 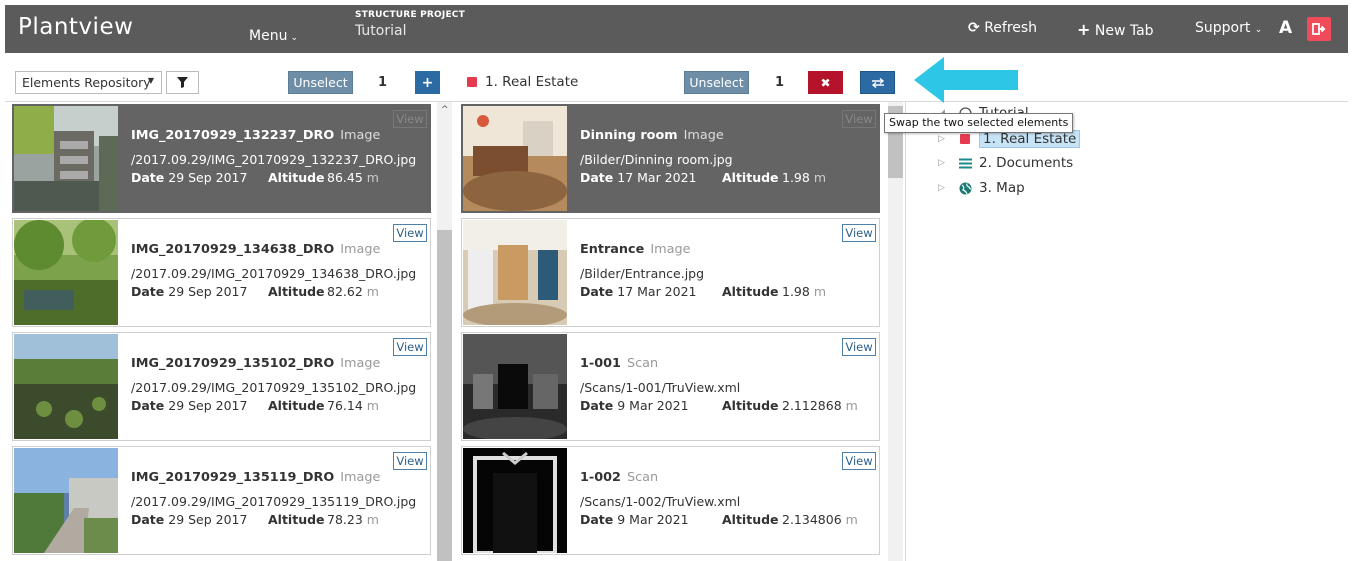 What do you see at coordinates (895, 331) in the screenshot?
I see `mid-scrollbar` at bounding box center [895, 331].